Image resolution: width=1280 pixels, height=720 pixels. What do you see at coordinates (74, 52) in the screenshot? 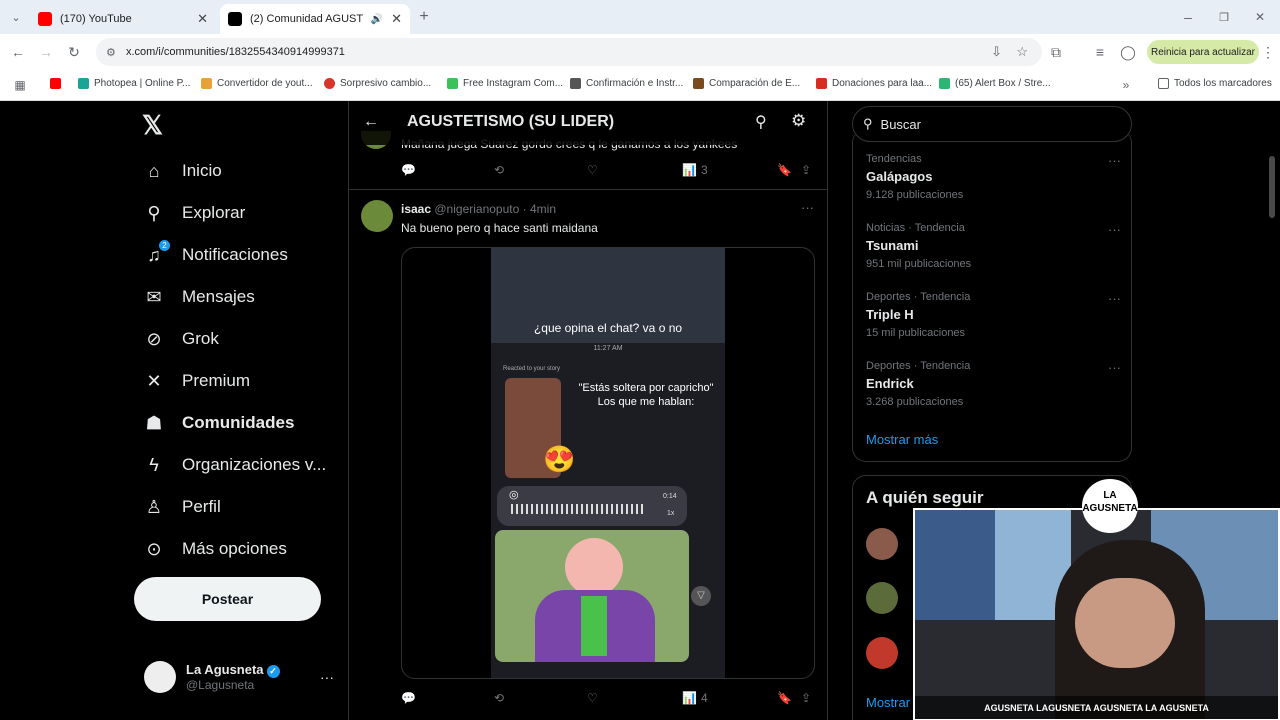
I see `reload-icon: ↻` at bounding box center [74, 52].